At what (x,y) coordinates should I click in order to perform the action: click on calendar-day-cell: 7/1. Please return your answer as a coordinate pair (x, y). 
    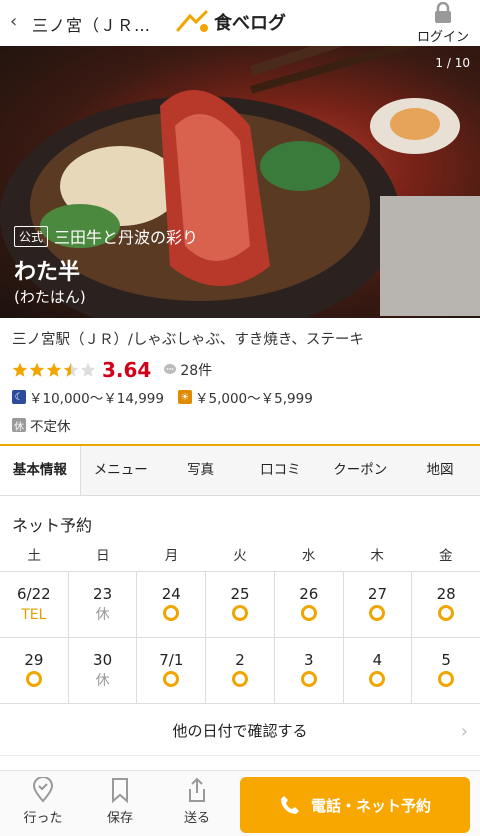
    Looking at the image, I should click on (172, 670).